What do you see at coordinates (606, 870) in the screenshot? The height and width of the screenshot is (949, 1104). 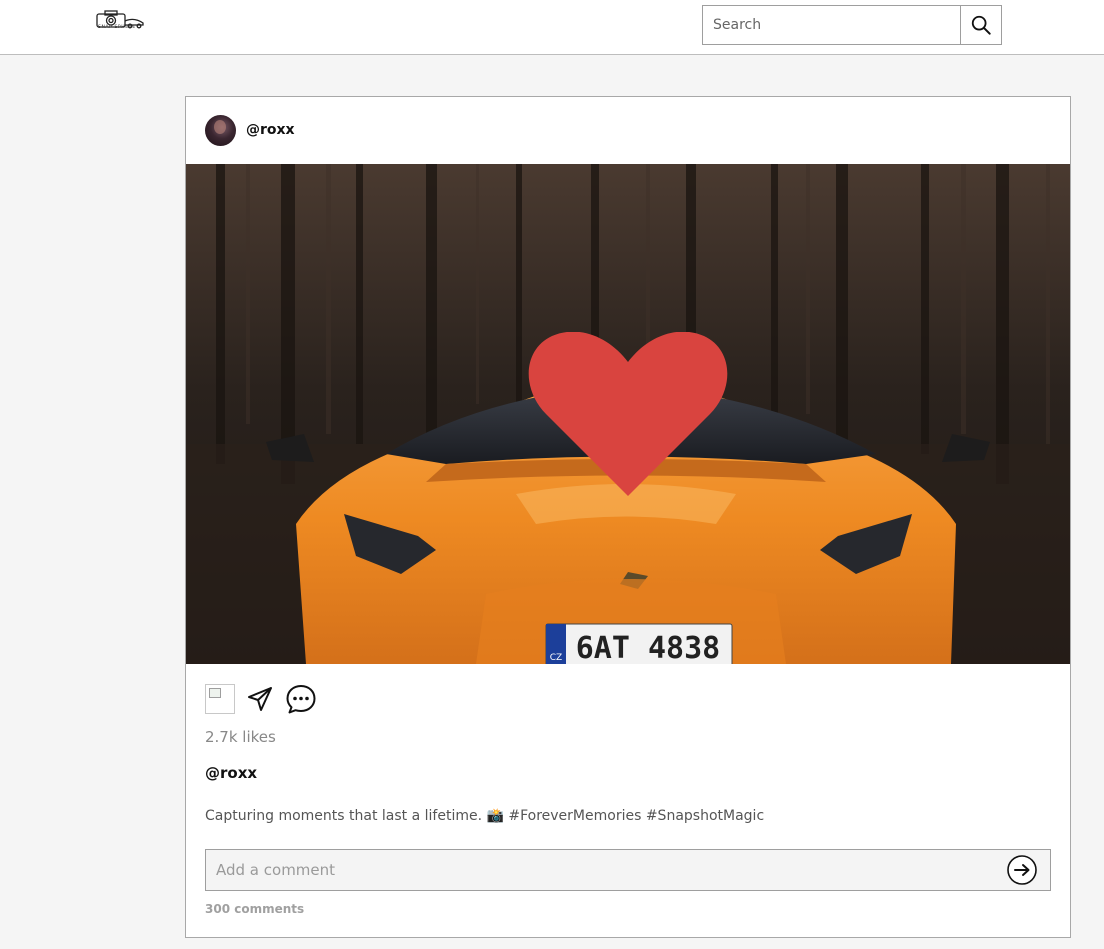 I see `comment-input` at bounding box center [606, 870].